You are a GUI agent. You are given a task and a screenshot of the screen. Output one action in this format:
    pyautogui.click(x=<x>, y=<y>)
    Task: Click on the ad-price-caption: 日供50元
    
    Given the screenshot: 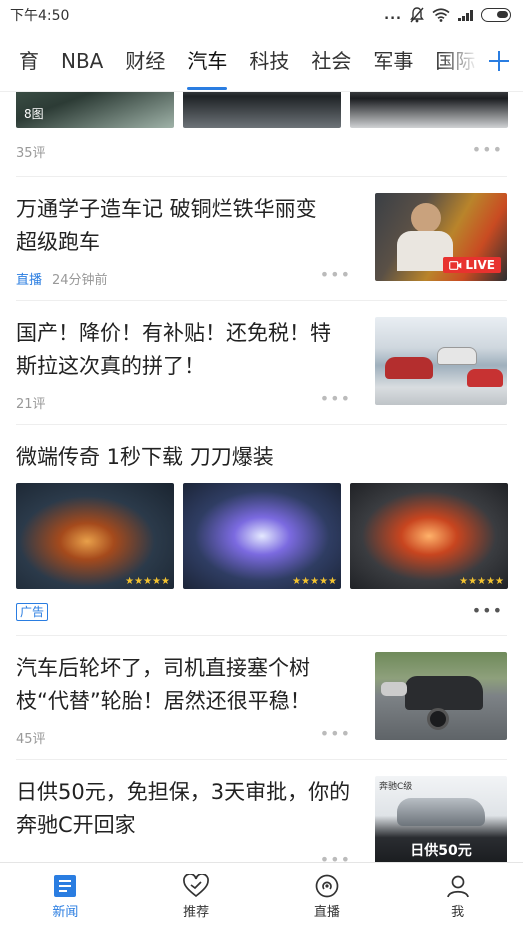 What is the action you would take?
    pyautogui.click(x=441, y=851)
    